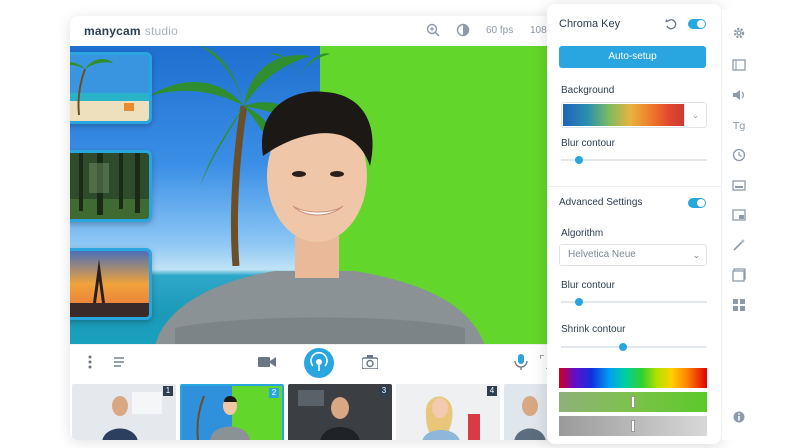 This screenshot has width=800, height=448. I want to click on grid-icon, so click(739, 305).